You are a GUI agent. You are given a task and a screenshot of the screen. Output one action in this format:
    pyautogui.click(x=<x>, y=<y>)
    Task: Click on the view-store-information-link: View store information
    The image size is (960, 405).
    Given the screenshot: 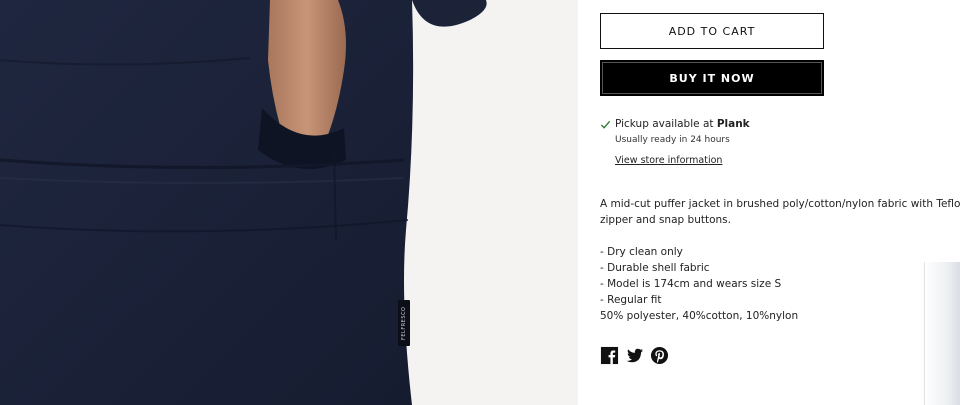 What is the action you would take?
    pyautogui.click(x=668, y=160)
    